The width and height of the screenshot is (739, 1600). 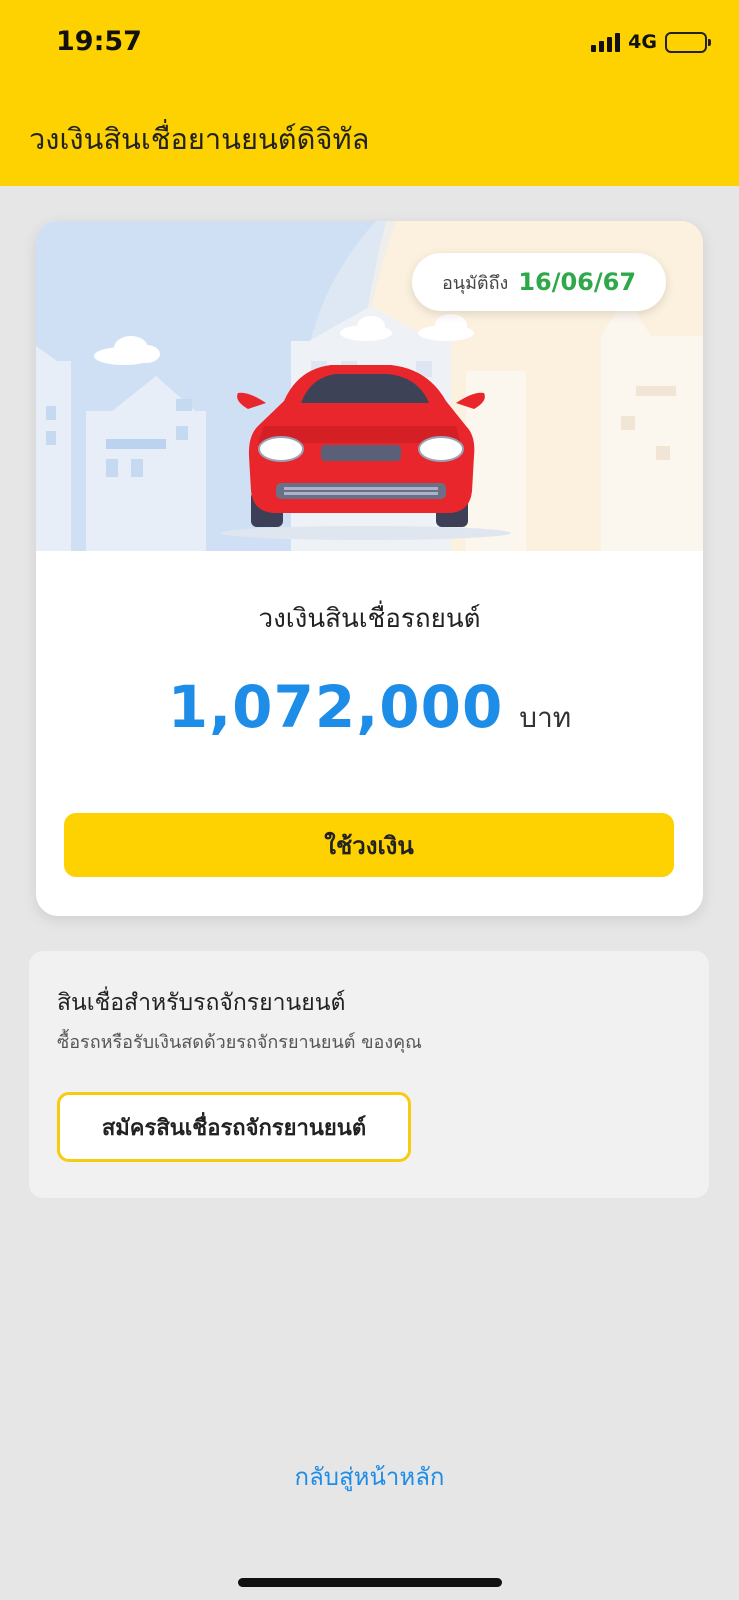 What do you see at coordinates (335, 707) in the screenshot?
I see `credit-amount: 1,072,000` at bounding box center [335, 707].